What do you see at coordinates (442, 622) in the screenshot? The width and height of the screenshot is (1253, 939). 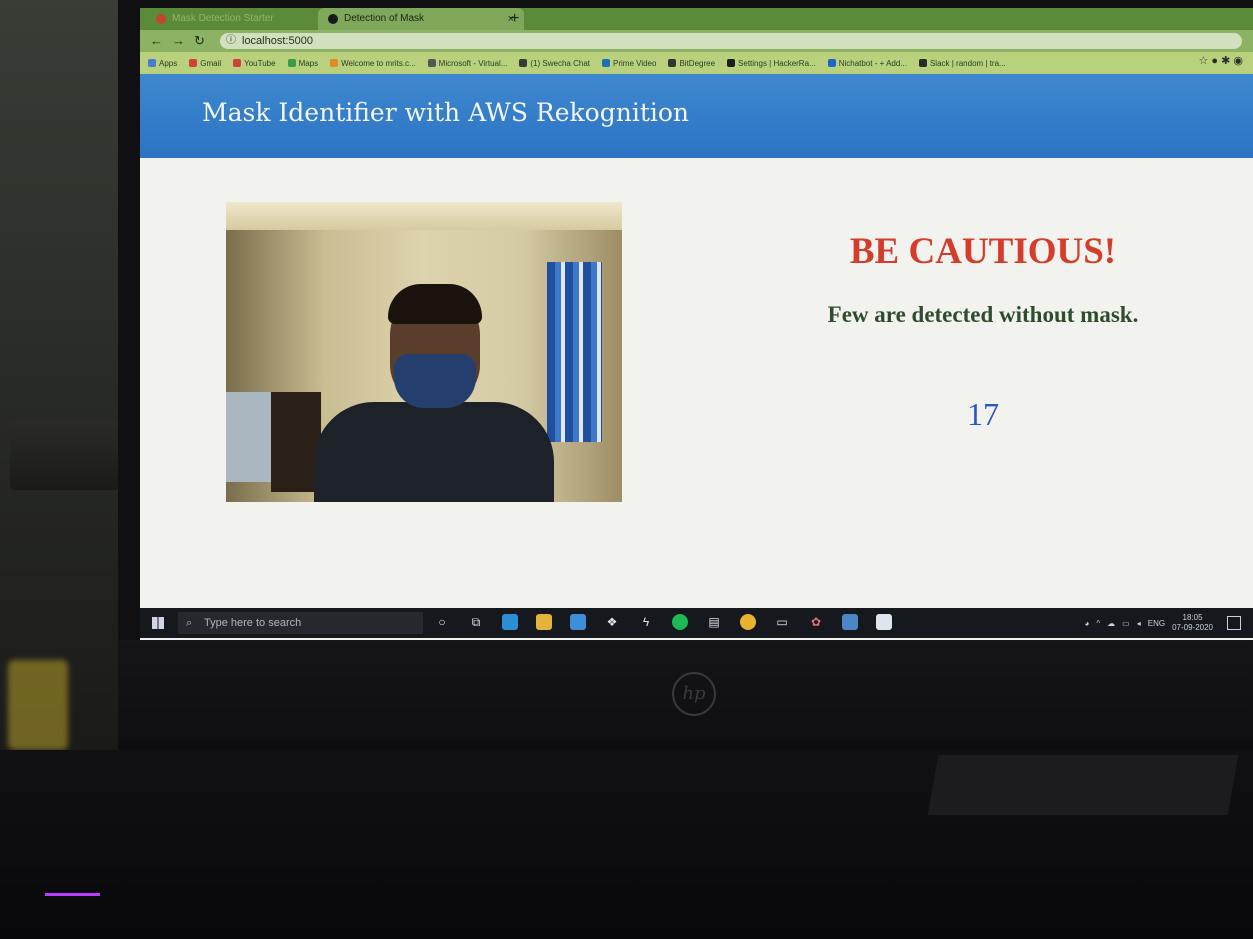 I see `cortana-icon: ○` at bounding box center [442, 622].